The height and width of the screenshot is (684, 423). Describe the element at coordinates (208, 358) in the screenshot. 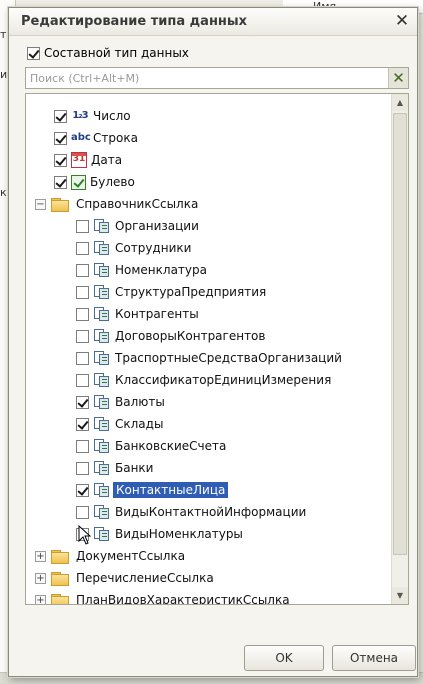

I see `tree-item-catalog: ТраспортныеСредстваОрганизаций` at that location.